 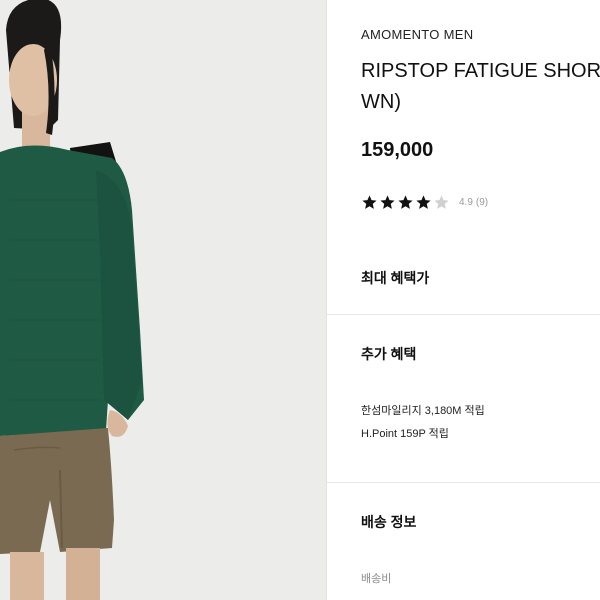 I want to click on product-title: RIPSTOP FATIGUE SHORTS (BRO WN), so click(x=480, y=87).